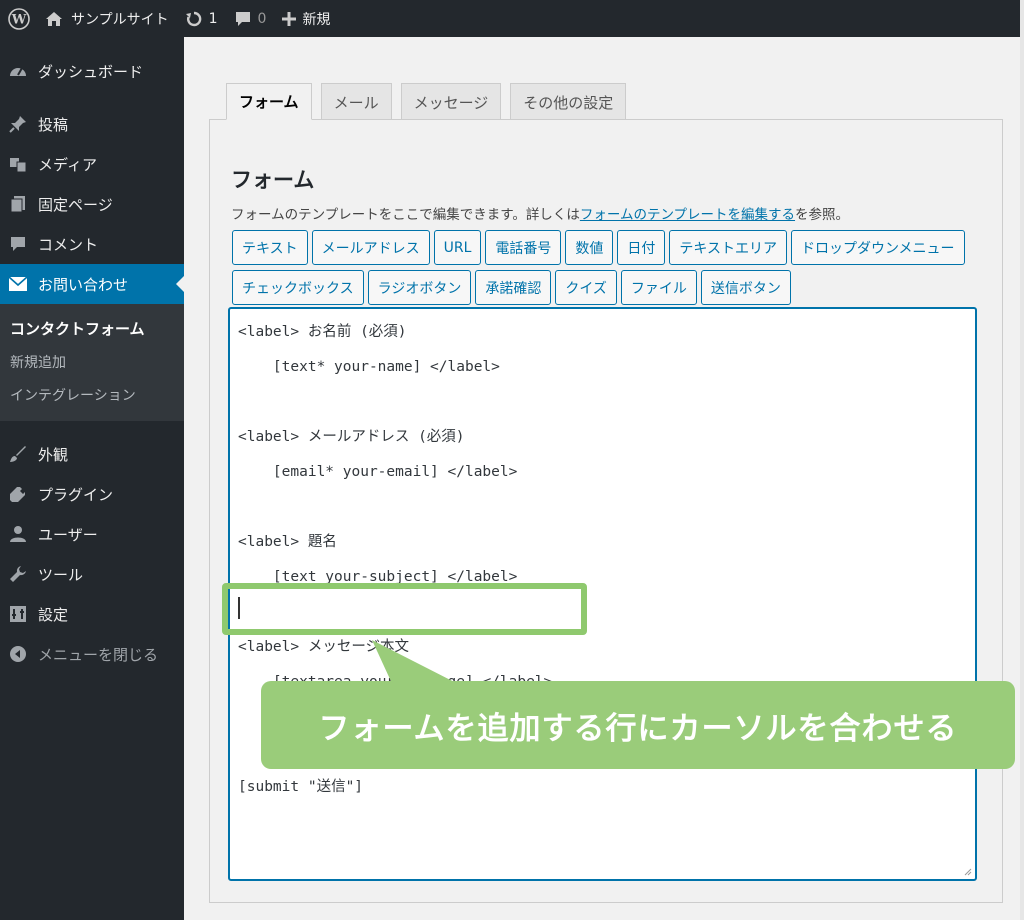 This screenshot has height=920, width=1024. What do you see at coordinates (586, 287) in the screenshot?
I see `tag-button-quiz: クイズ` at bounding box center [586, 287].